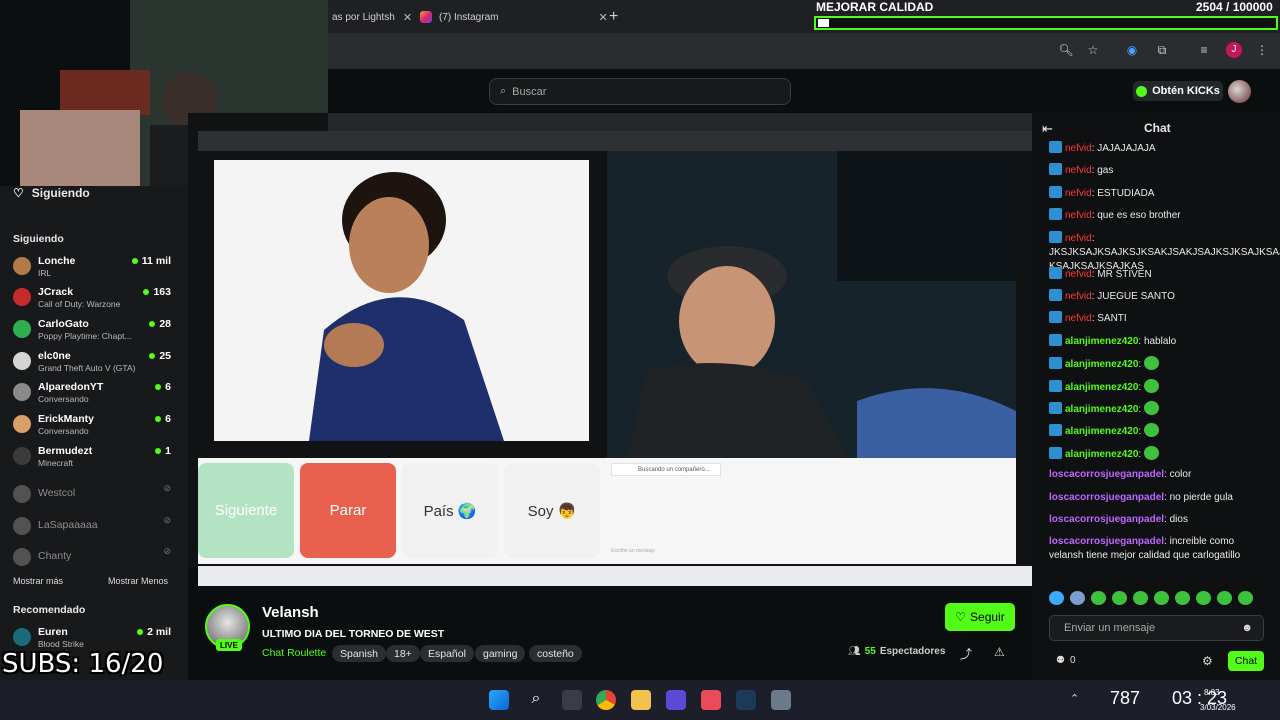 This screenshot has height=720, width=1280. Describe the element at coordinates (1156, 628) in the screenshot. I see `chat-input: Enviar un mensaje ☻` at that location.